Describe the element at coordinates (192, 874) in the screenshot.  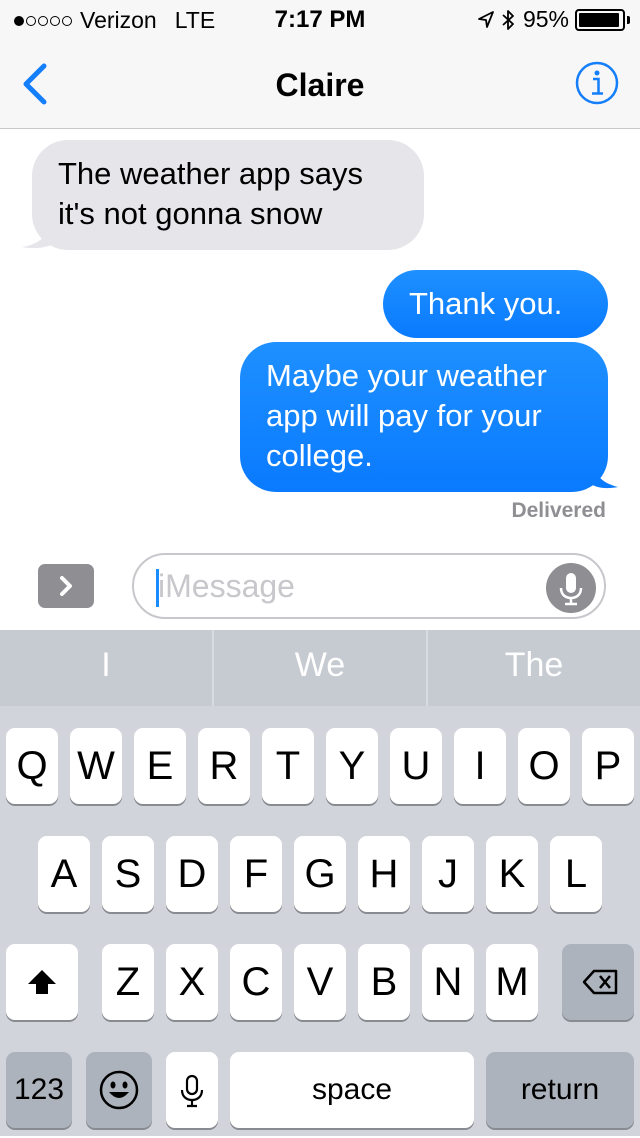
I see `key-d: D` at that location.